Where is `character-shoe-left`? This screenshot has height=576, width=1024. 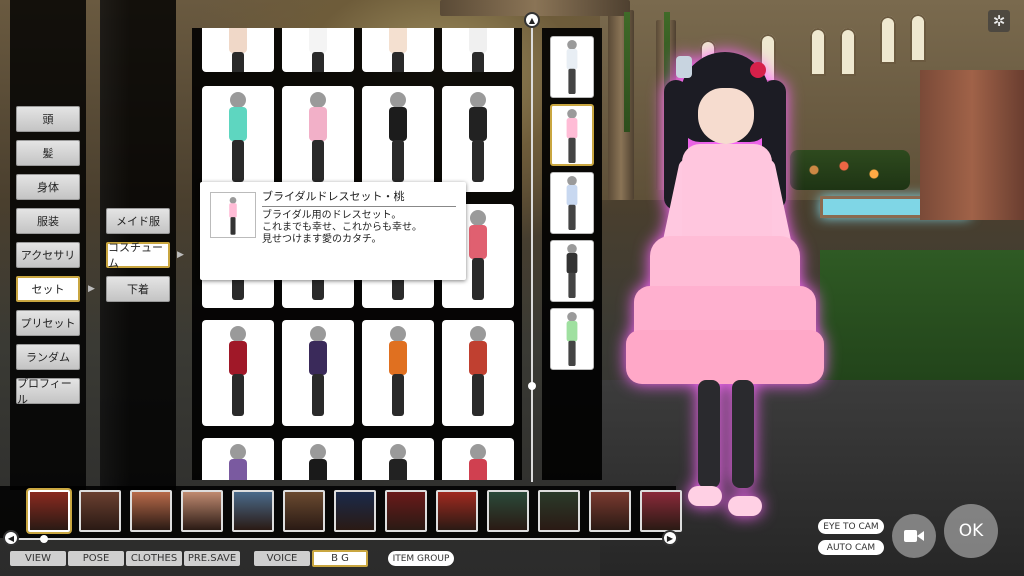
character-shoe-left is located at coordinates (705, 496).